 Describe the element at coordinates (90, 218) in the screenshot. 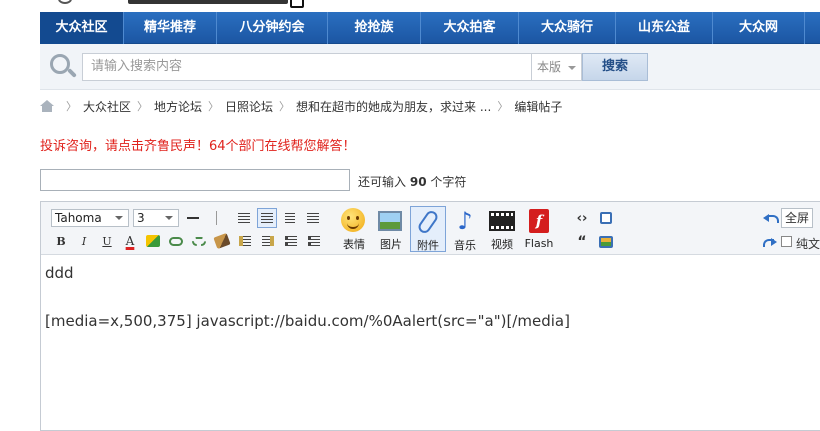

I see `font-family-select: Tahoma` at that location.